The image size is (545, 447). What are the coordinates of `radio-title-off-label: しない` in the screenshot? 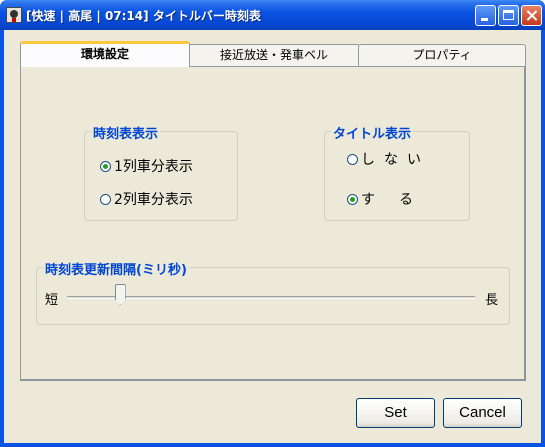 It's located at (395, 160).